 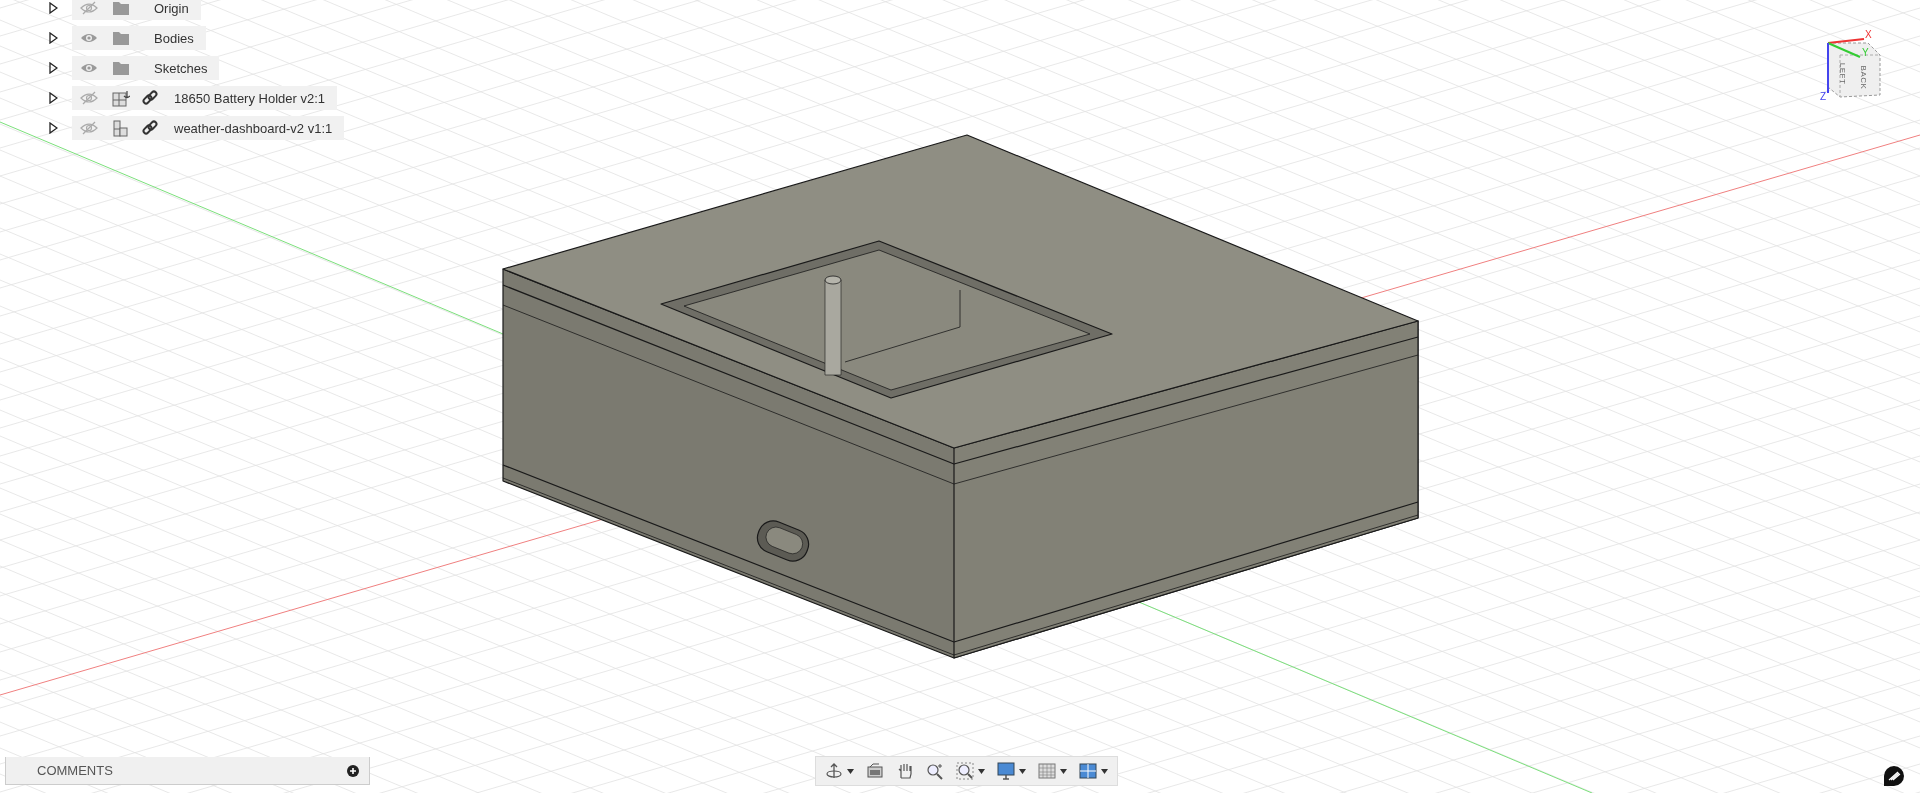 I want to click on monitor-icon, so click(x=1006, y=771).